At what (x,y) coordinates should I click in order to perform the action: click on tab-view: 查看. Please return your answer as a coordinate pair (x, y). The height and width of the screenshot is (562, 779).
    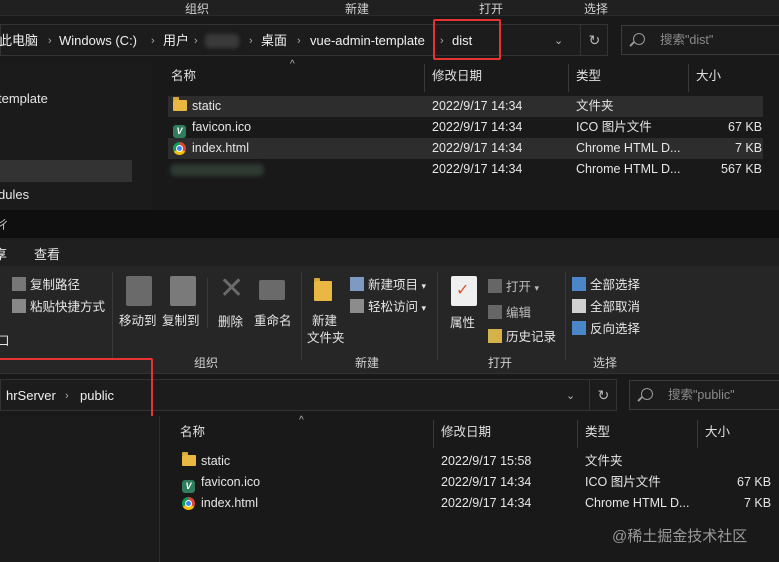
    Looking at the image, I should click on (47, 253).